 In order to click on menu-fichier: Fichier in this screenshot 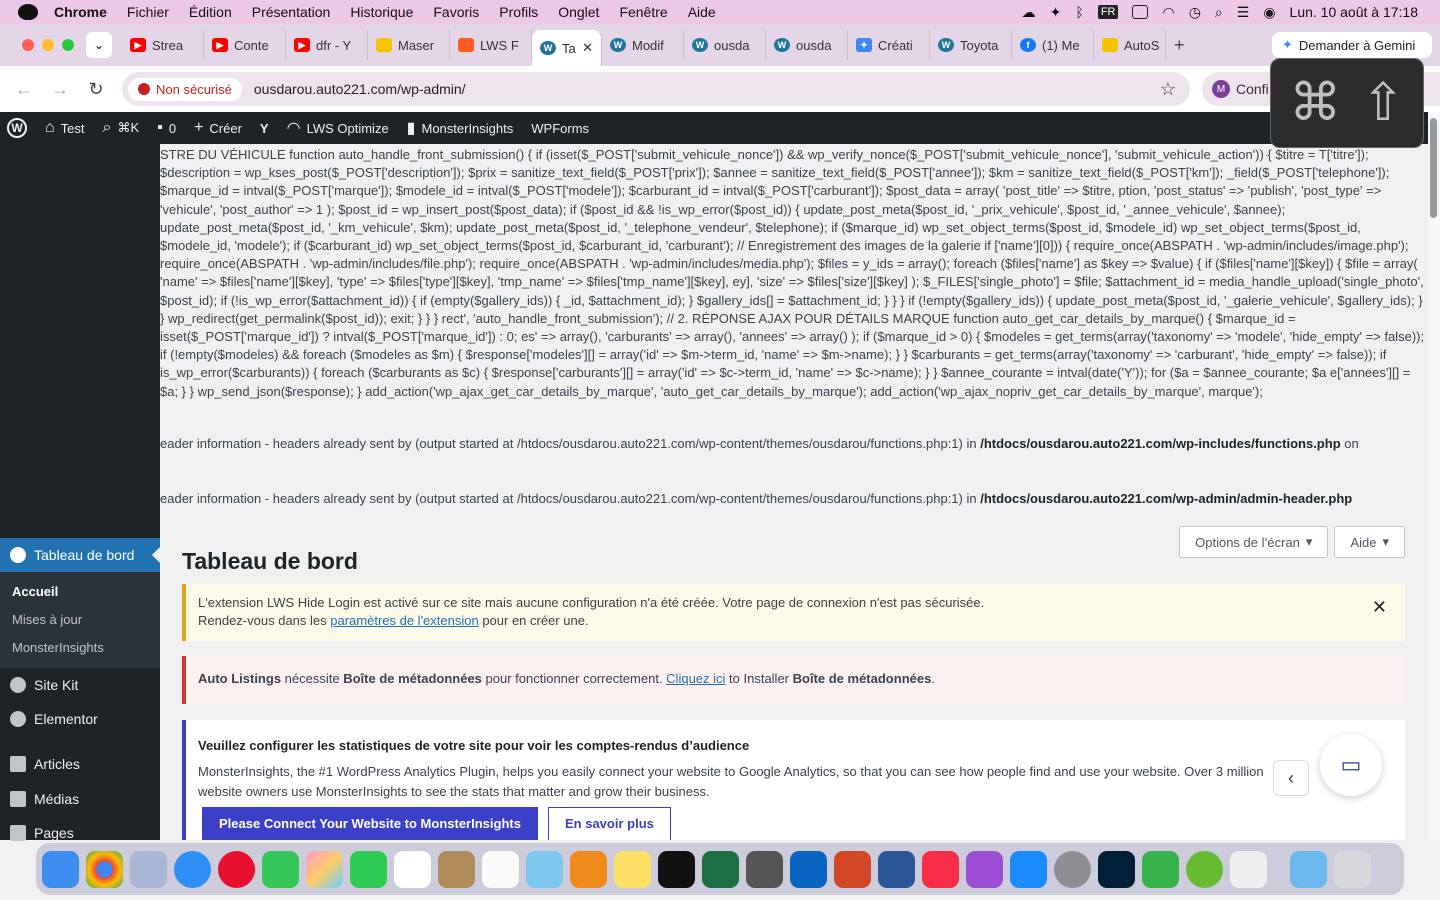, I will do `click(148, 12)`.